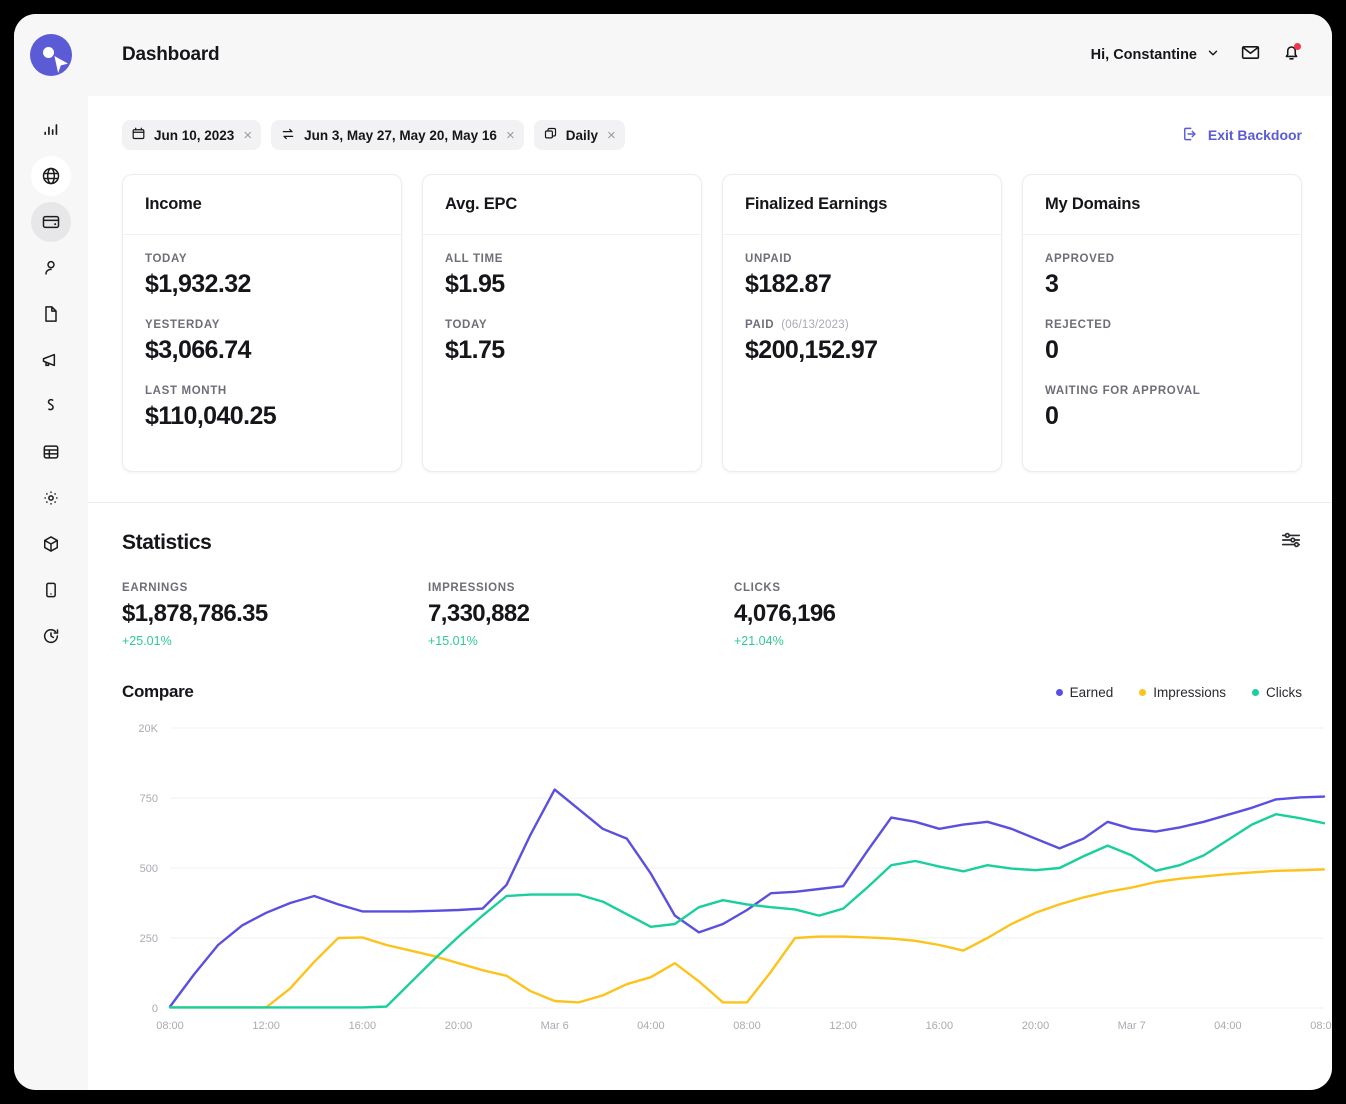 The image size is (1346, 1104). I want to click on metric-label: LAST MONTH, so click(262, 391).